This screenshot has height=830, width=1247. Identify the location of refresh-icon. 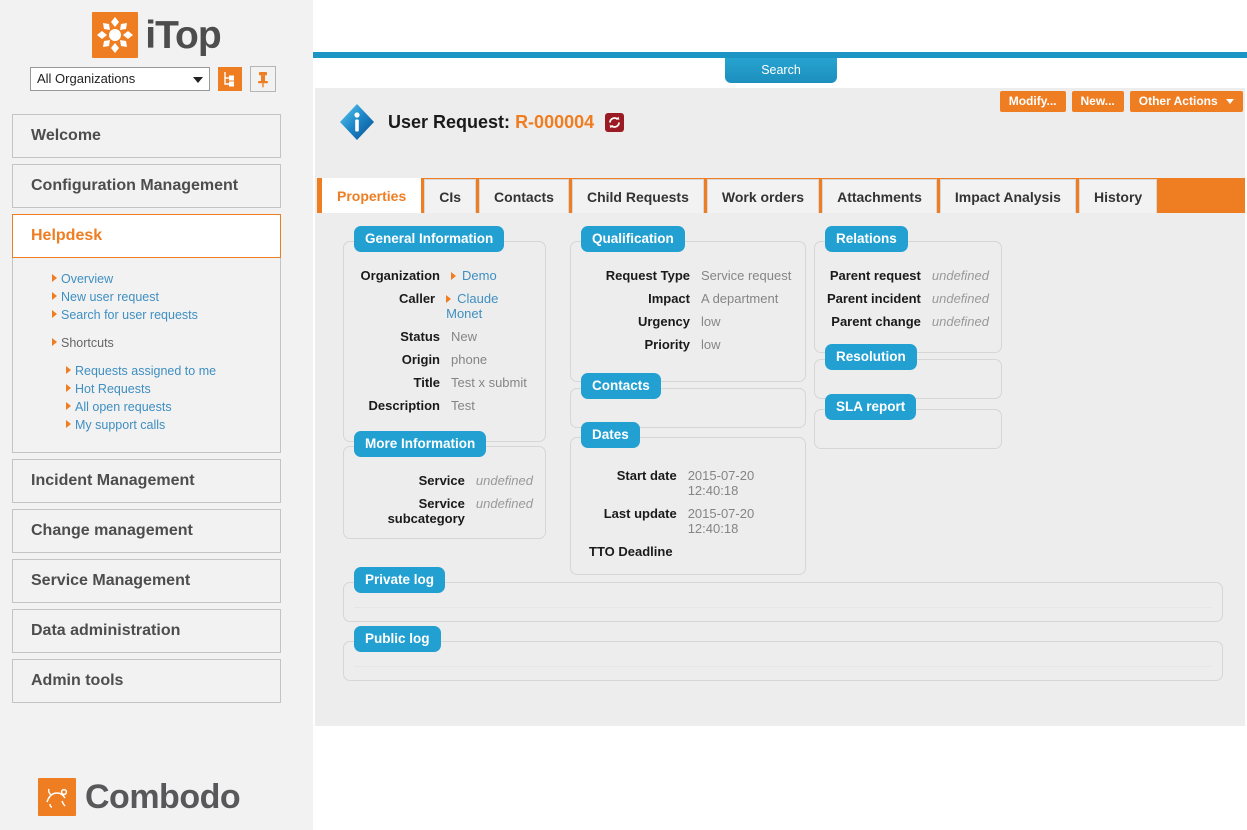
(615, 122).